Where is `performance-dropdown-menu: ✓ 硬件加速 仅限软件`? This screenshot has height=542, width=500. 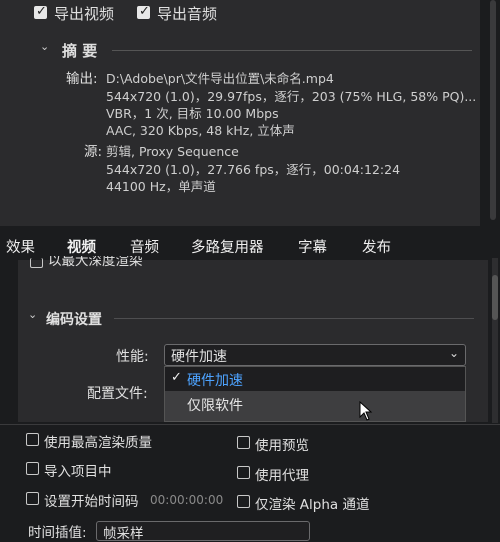 performance-dropdown-menu: ✓ 硬件加速 仅限软件 is located at coordinates (315, 394).